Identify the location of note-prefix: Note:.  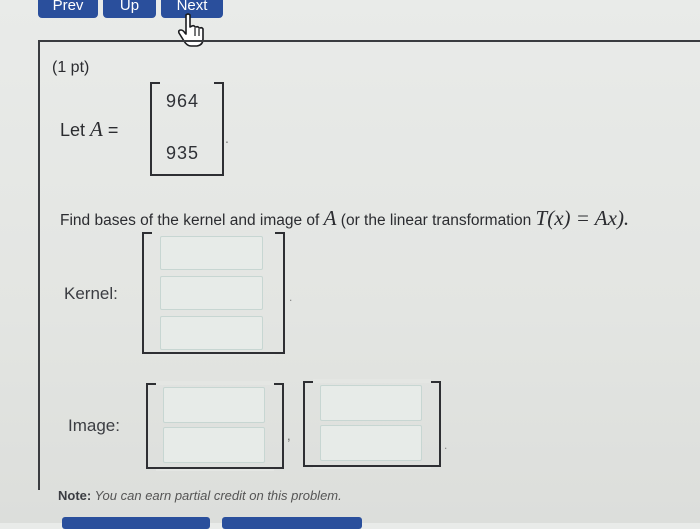
(75, 495).